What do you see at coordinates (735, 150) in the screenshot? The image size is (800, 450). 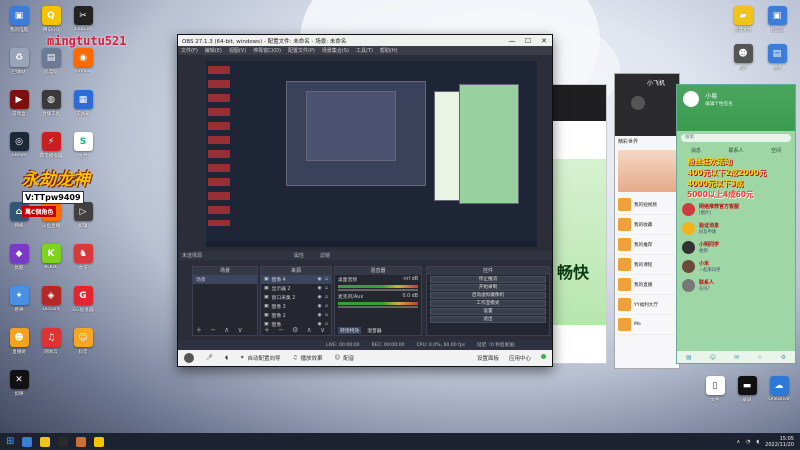 I see `qq-tab: 联系人` at bounding box center [735, 150].